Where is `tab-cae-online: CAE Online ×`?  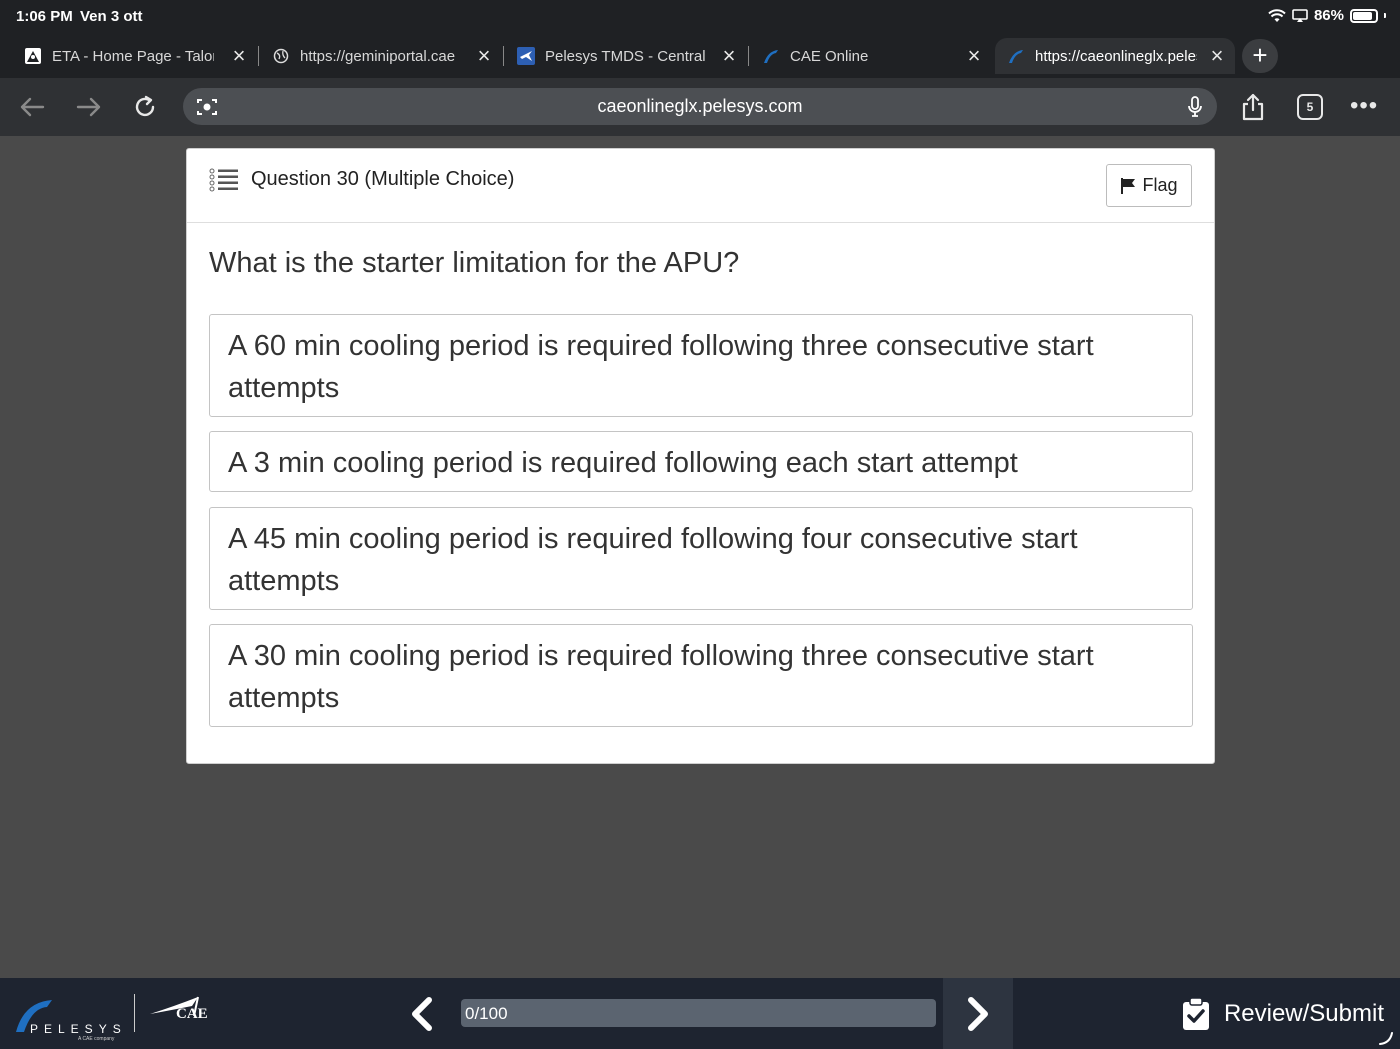 tab-cae-online: CAE Online × is located at coordinates (871, 56).